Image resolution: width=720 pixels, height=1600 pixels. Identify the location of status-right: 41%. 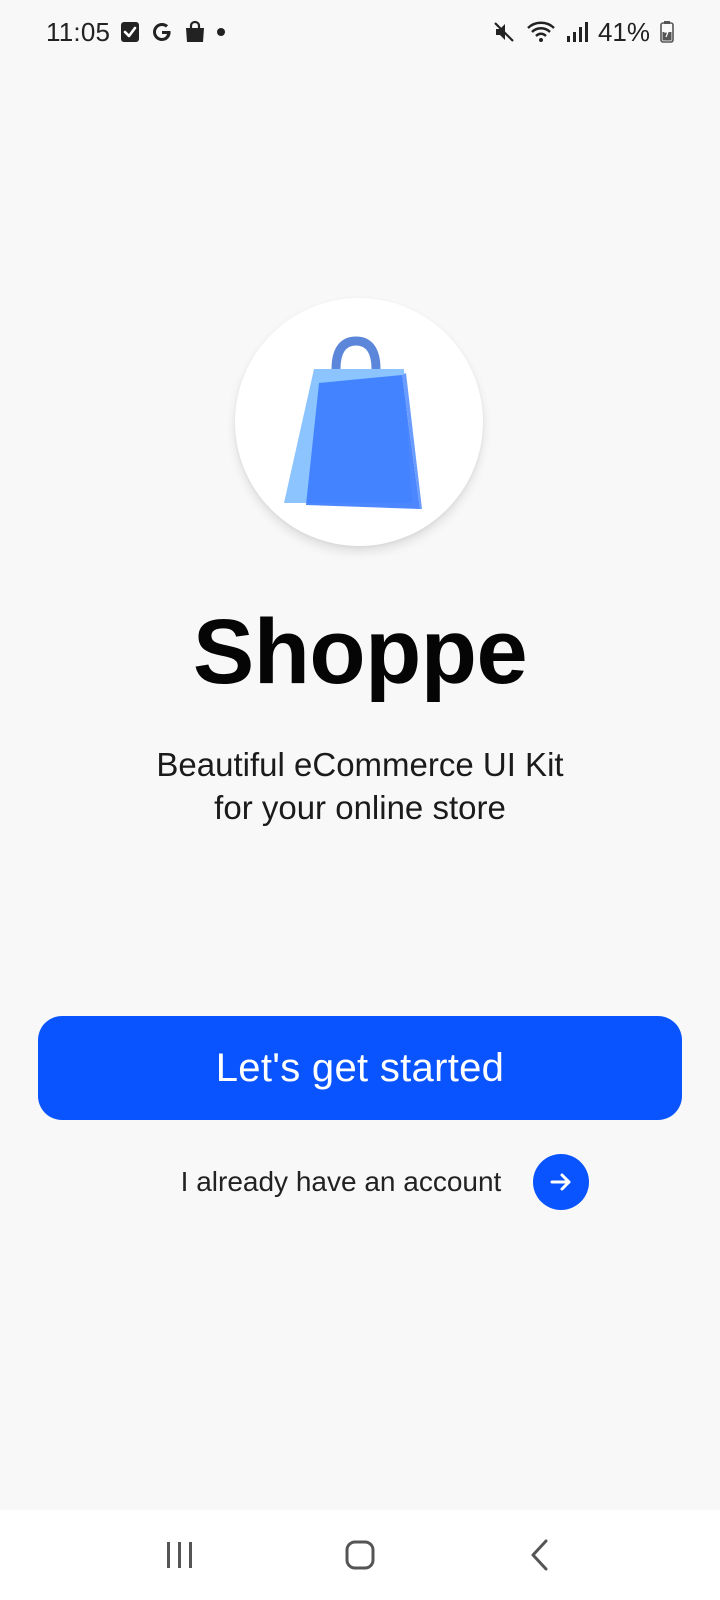
(583, 32).